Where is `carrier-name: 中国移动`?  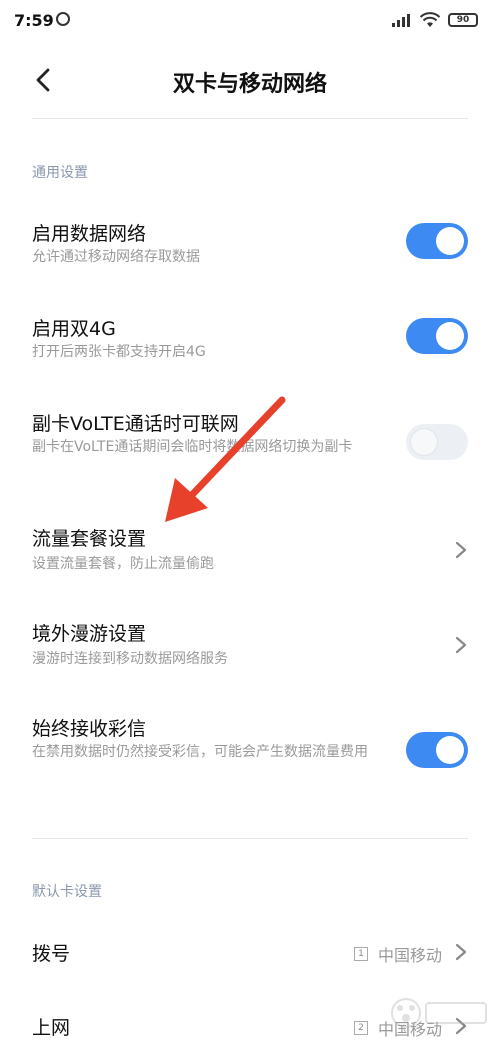
carrier-name: 中国移动 is located at coordinates (409, 955).